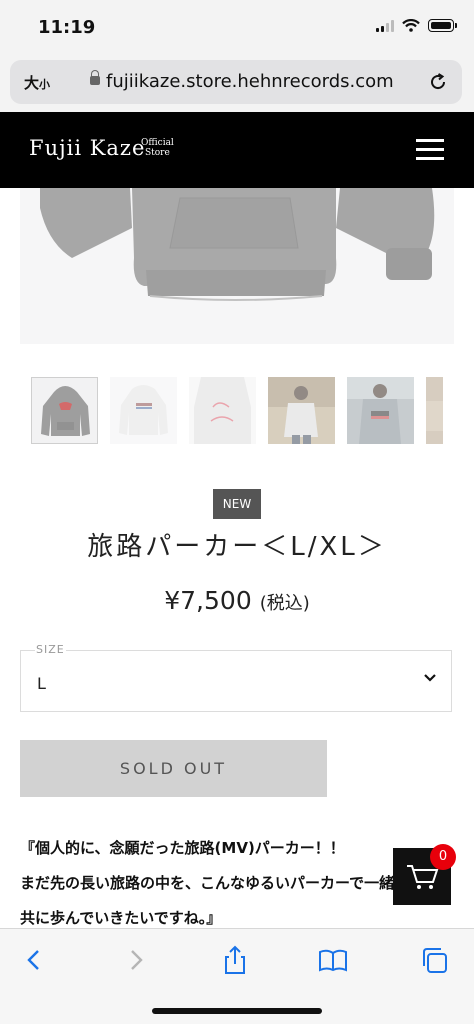 This screenshot has width=474, height=1024. What do you see at coordinates (45, 84) in the screenshot?
I see `text-size-small: 小` at bounding box center [45, 84].